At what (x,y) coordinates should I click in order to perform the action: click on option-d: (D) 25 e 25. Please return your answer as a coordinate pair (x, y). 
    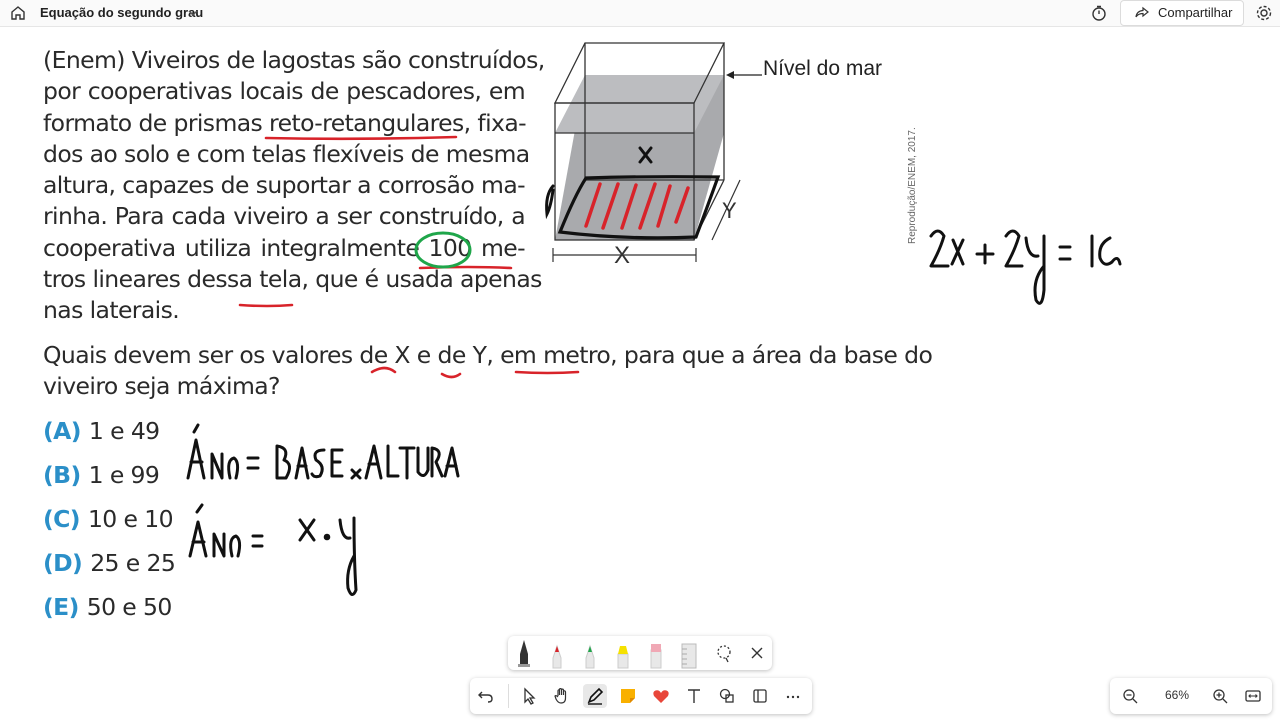
    Looking at the image, I should click on (109, 563).